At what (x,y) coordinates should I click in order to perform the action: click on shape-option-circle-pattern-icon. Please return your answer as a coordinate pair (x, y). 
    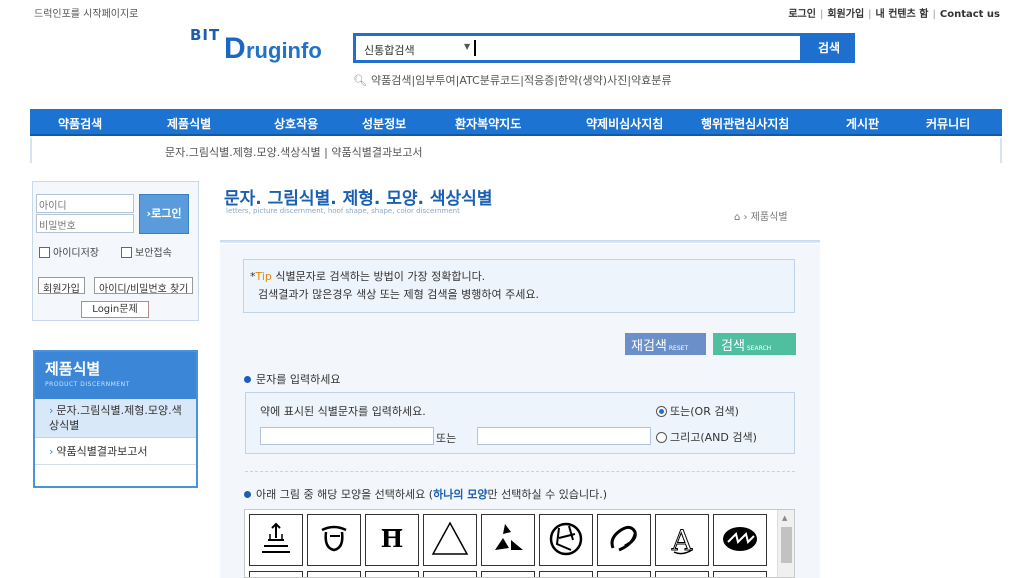
    Looking at the image, I should click on (566, 540).